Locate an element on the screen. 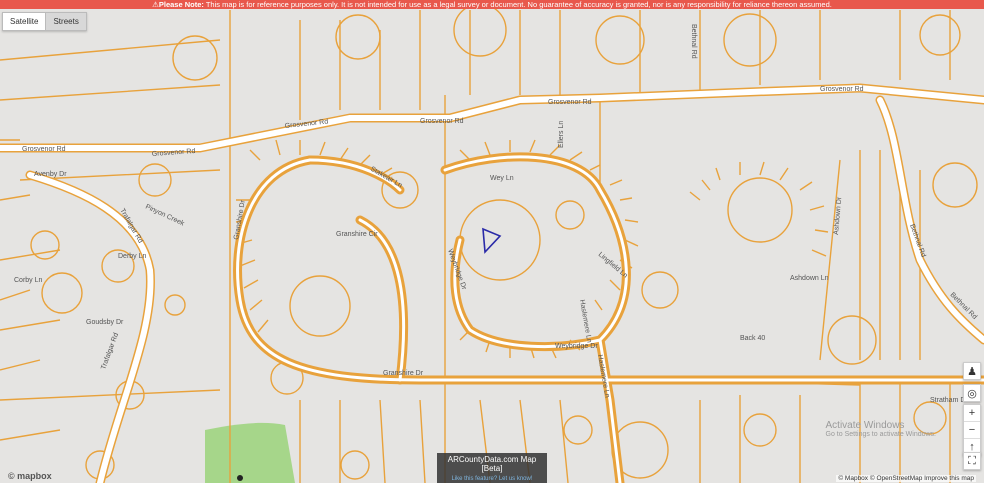 Image resolution: width=984 pixels, height=483 pixels. label-wey: Wey Ln is located at coordinates (502, 178).